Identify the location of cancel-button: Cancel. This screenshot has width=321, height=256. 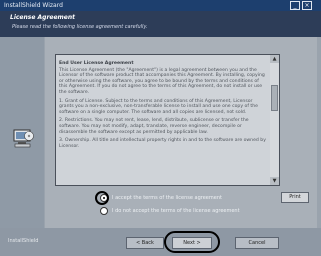
(257, 243).